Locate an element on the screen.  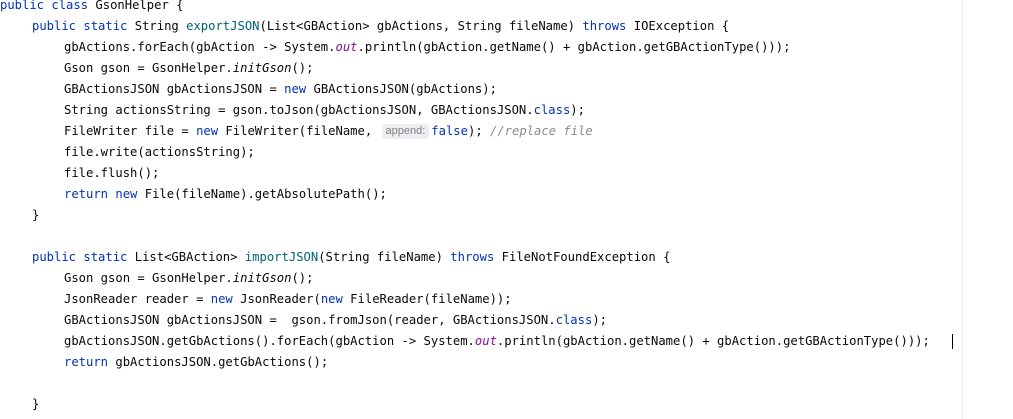
code-text: JsonReader( is located at coordinates (276, 299).